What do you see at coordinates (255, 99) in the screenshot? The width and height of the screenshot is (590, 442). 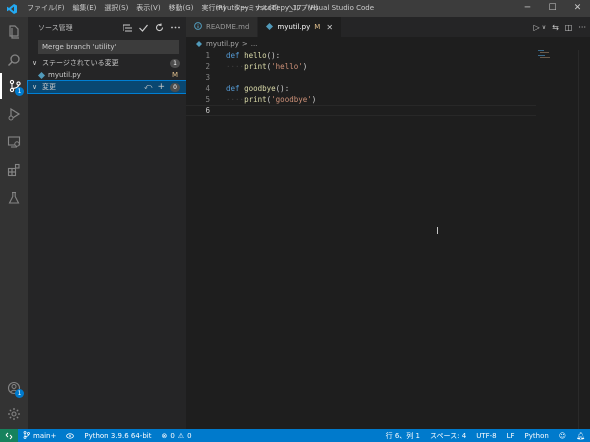 I see `code-token: print` at bounding box center [255, 99].